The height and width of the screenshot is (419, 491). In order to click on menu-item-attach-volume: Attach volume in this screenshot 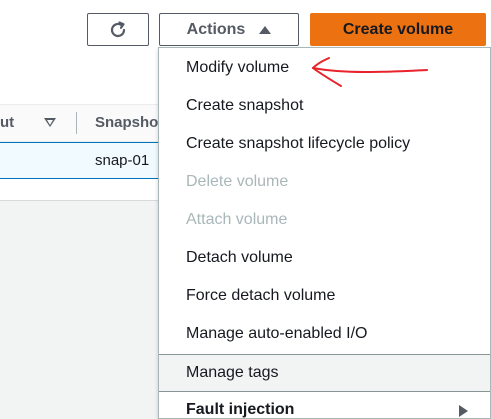, I will do `click(324, 220)`.